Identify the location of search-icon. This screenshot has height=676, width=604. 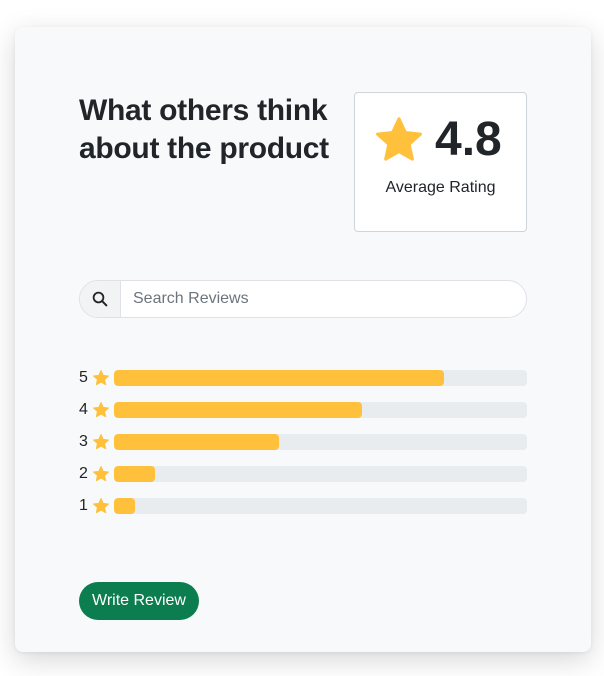
(100, 299).